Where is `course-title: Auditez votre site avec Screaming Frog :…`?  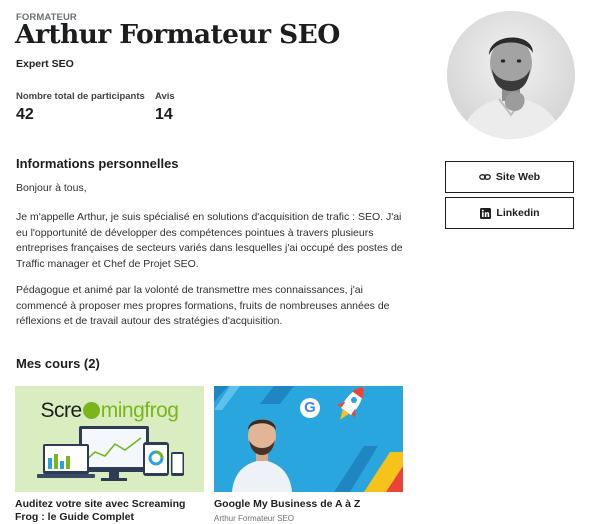
course-title: Auditez votre site avec Screaming Frog :… is located at coordinates (109, 511).